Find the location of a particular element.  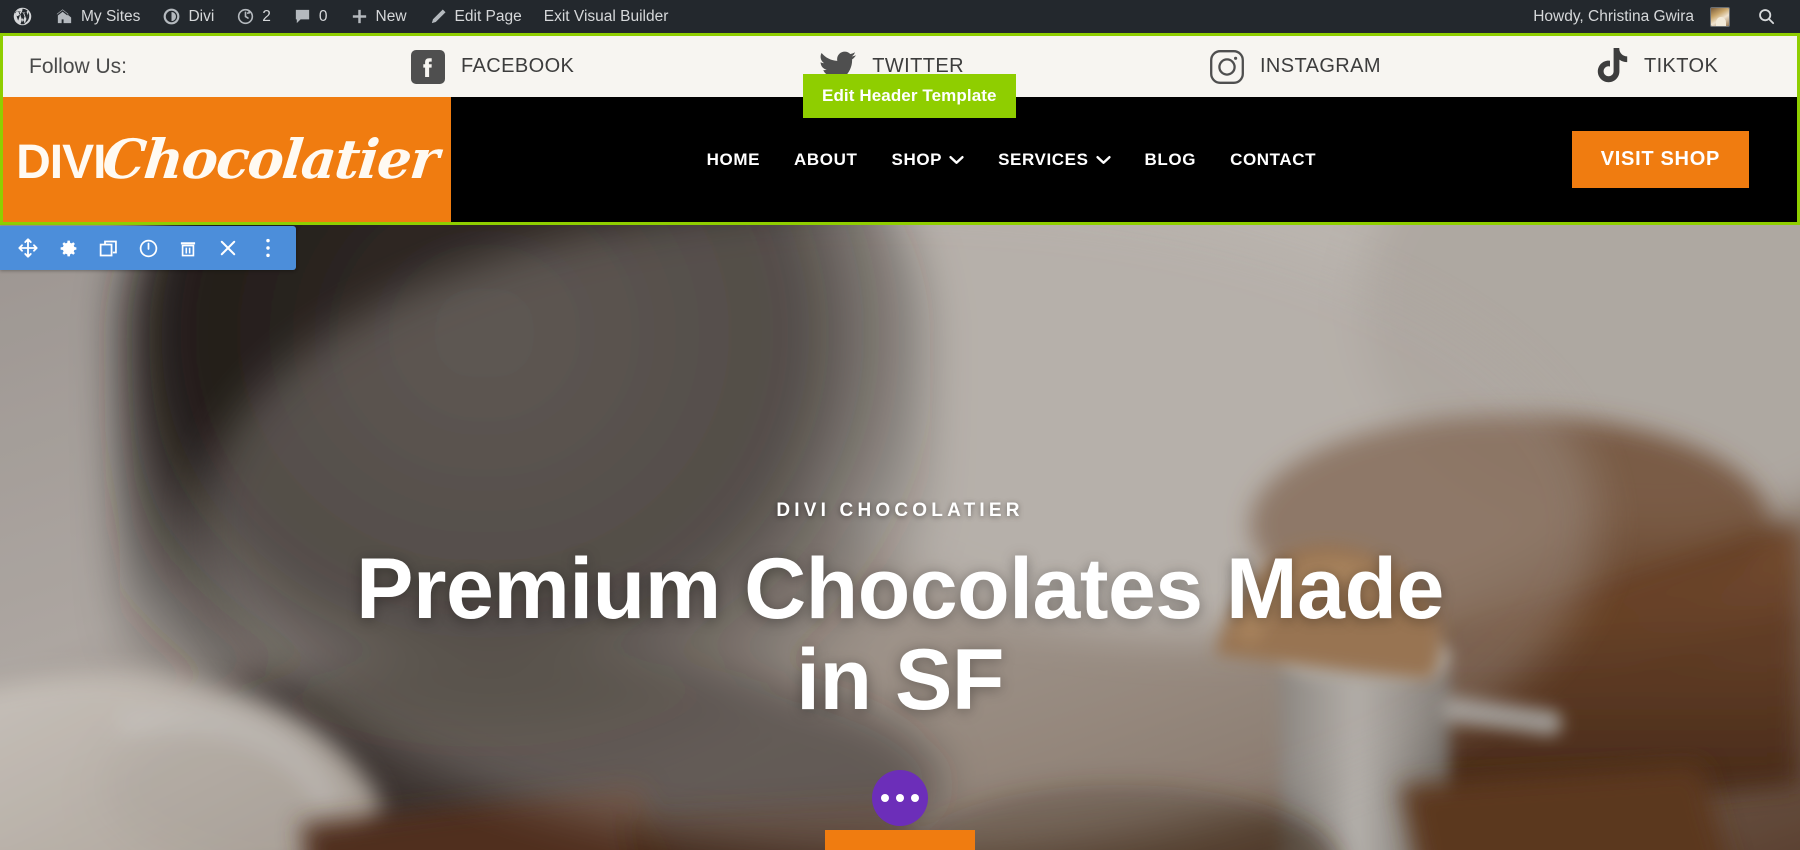

facebook-icon is located at coordinates (428, 67).